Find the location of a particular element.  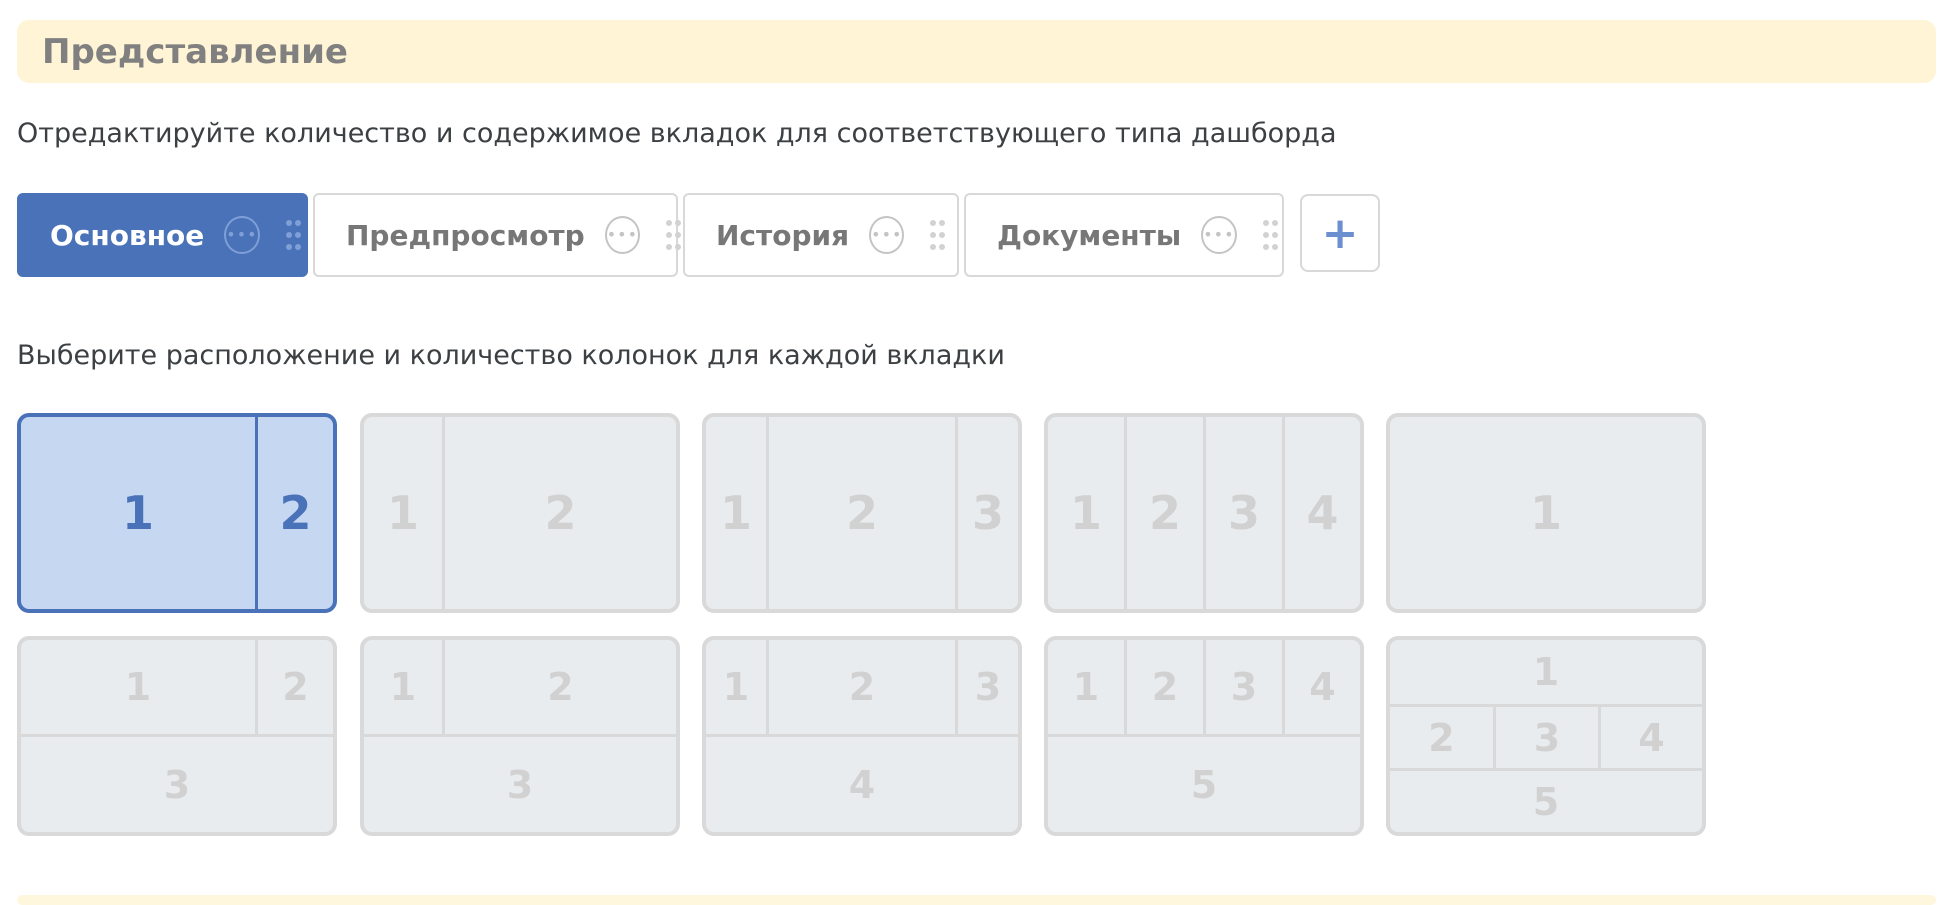

tab-label: Документы is located at coordinates (1089, 235).